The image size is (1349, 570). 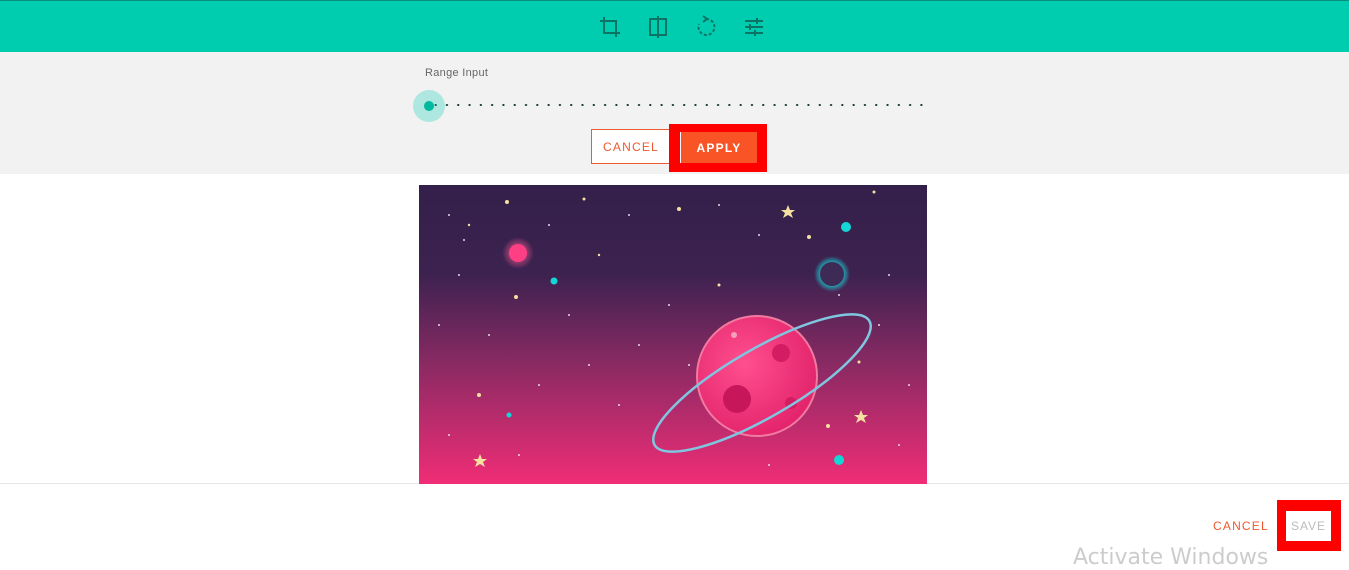 I want to click on adjust-icon, so click(x=754, y=27).